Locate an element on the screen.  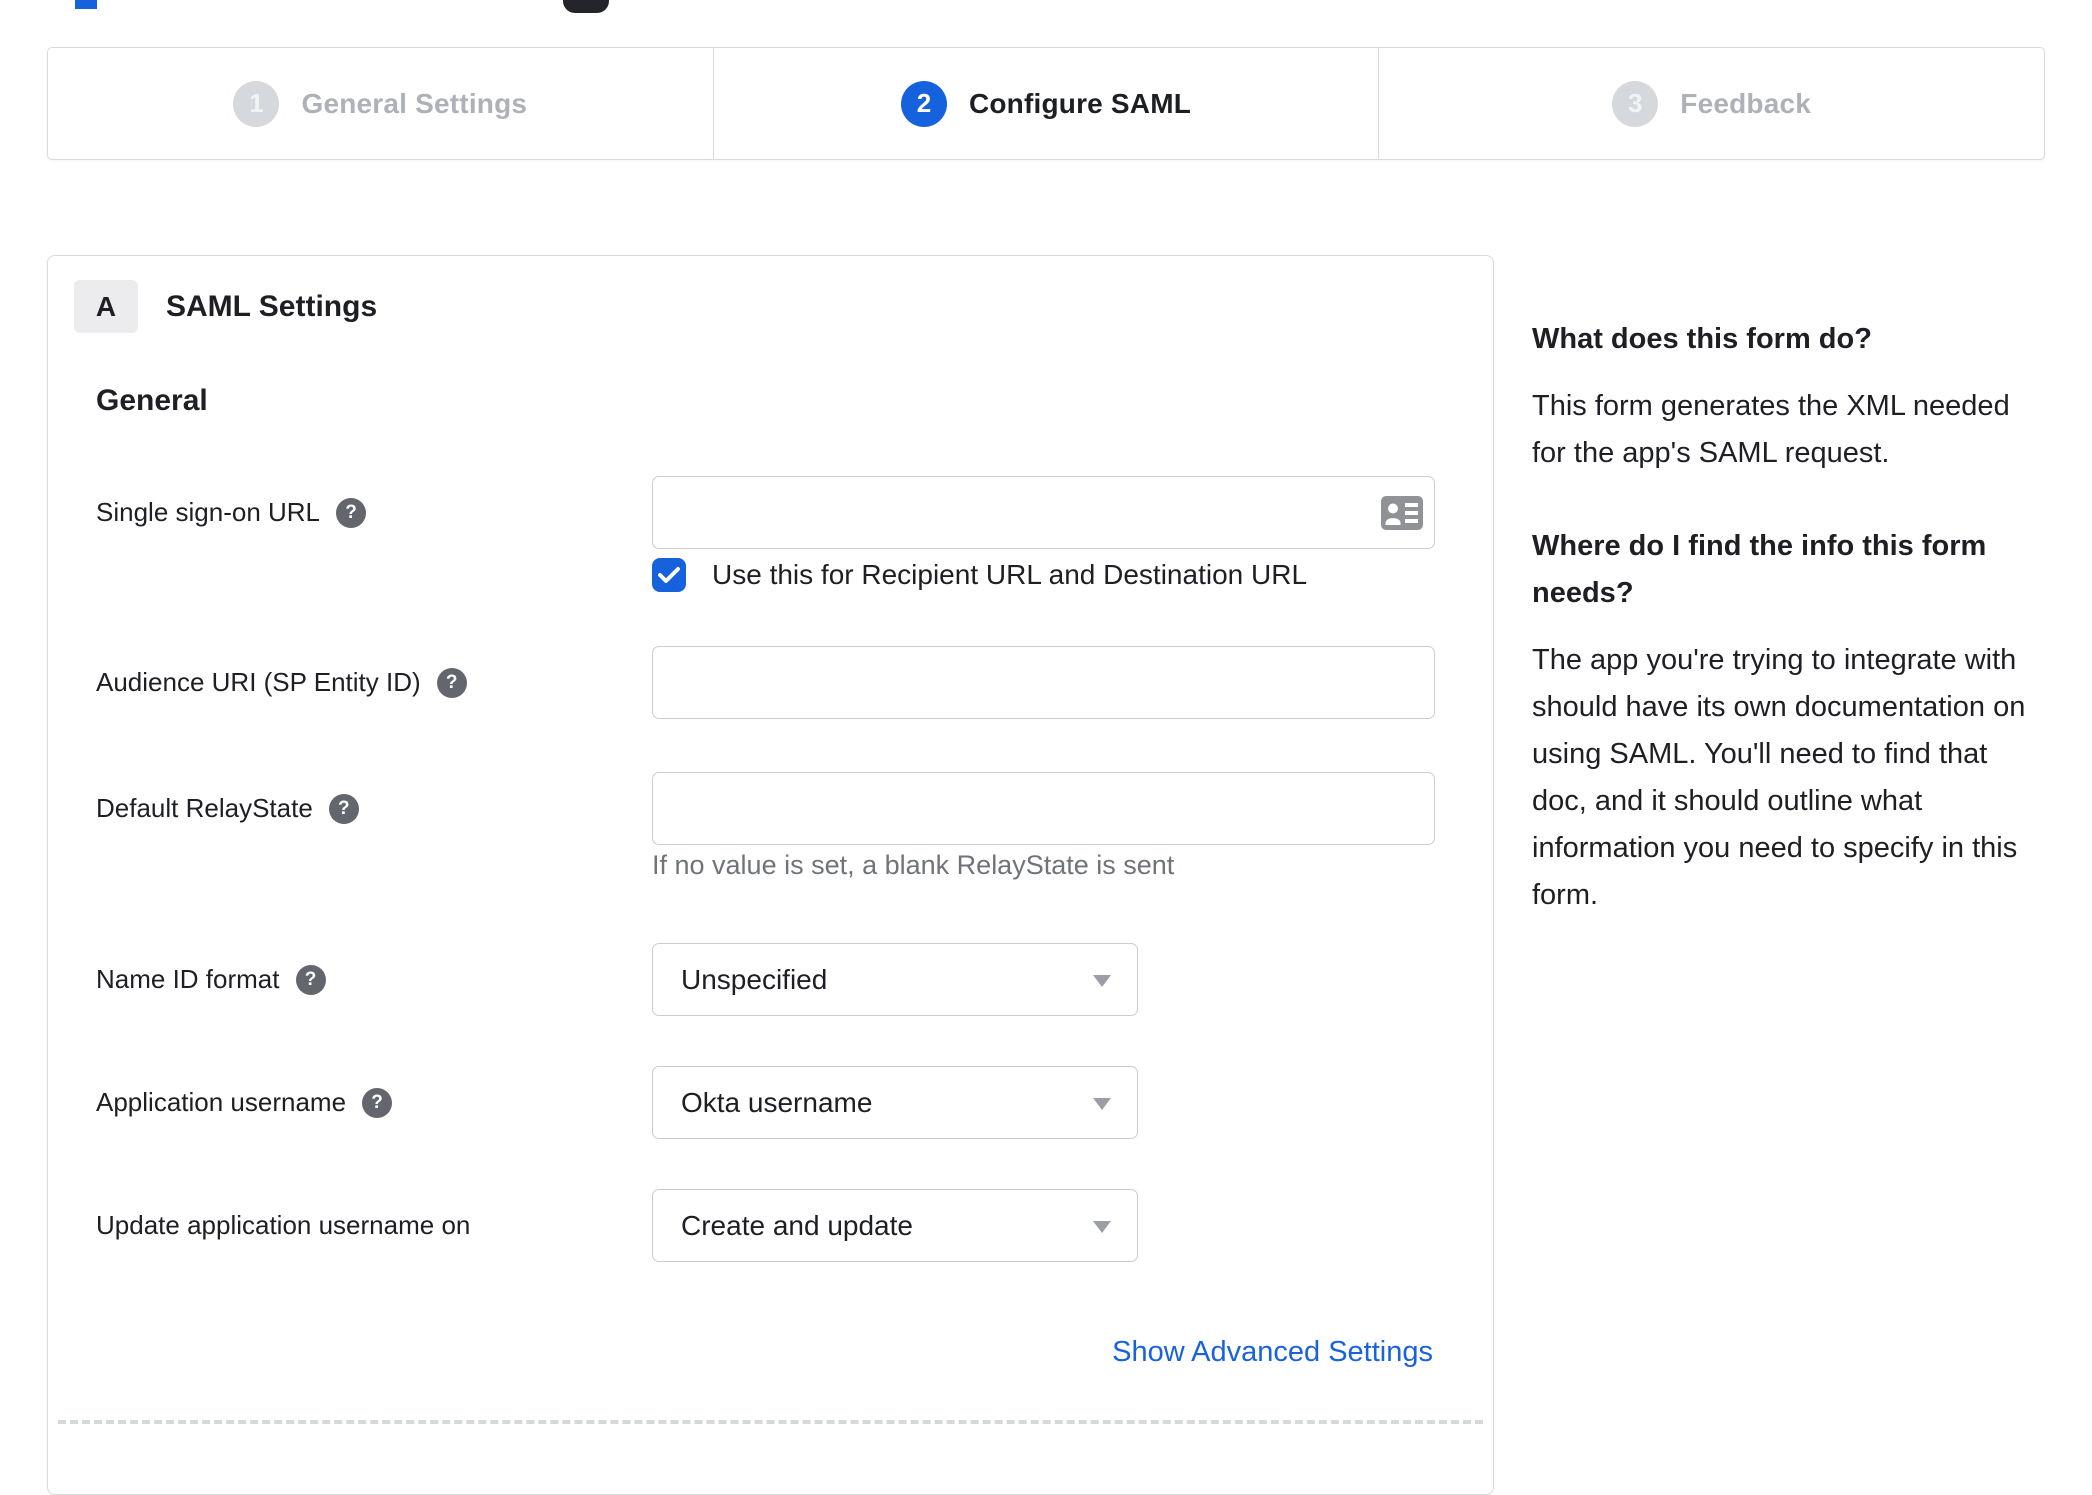
panel-header: A SAML Settings is located at coordinates (225, 306).